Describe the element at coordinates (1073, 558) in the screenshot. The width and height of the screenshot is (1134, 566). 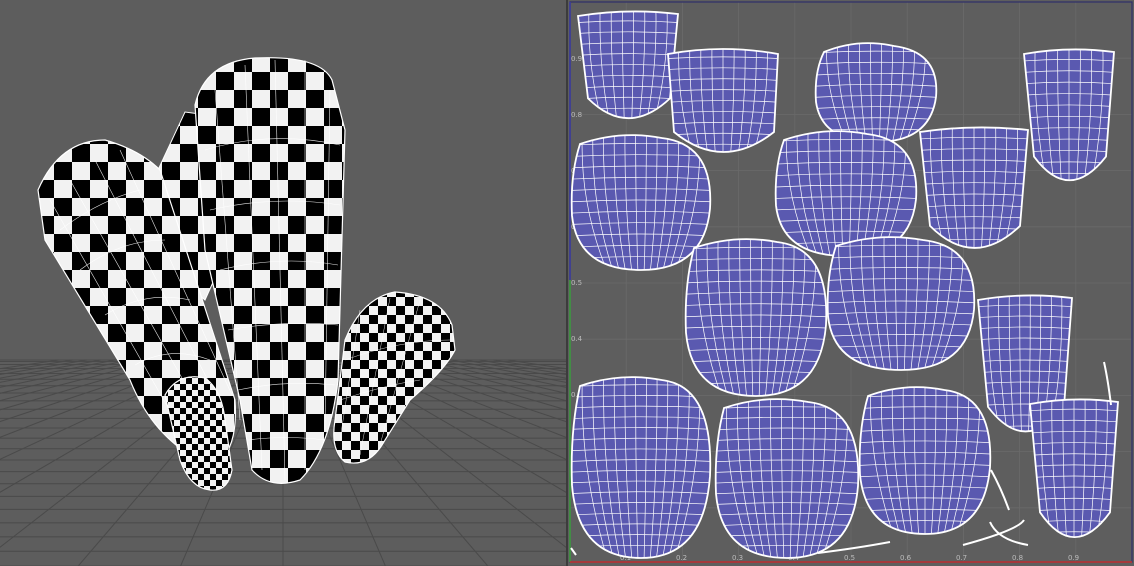
I see `u-tick-label: 0.9` at that location.